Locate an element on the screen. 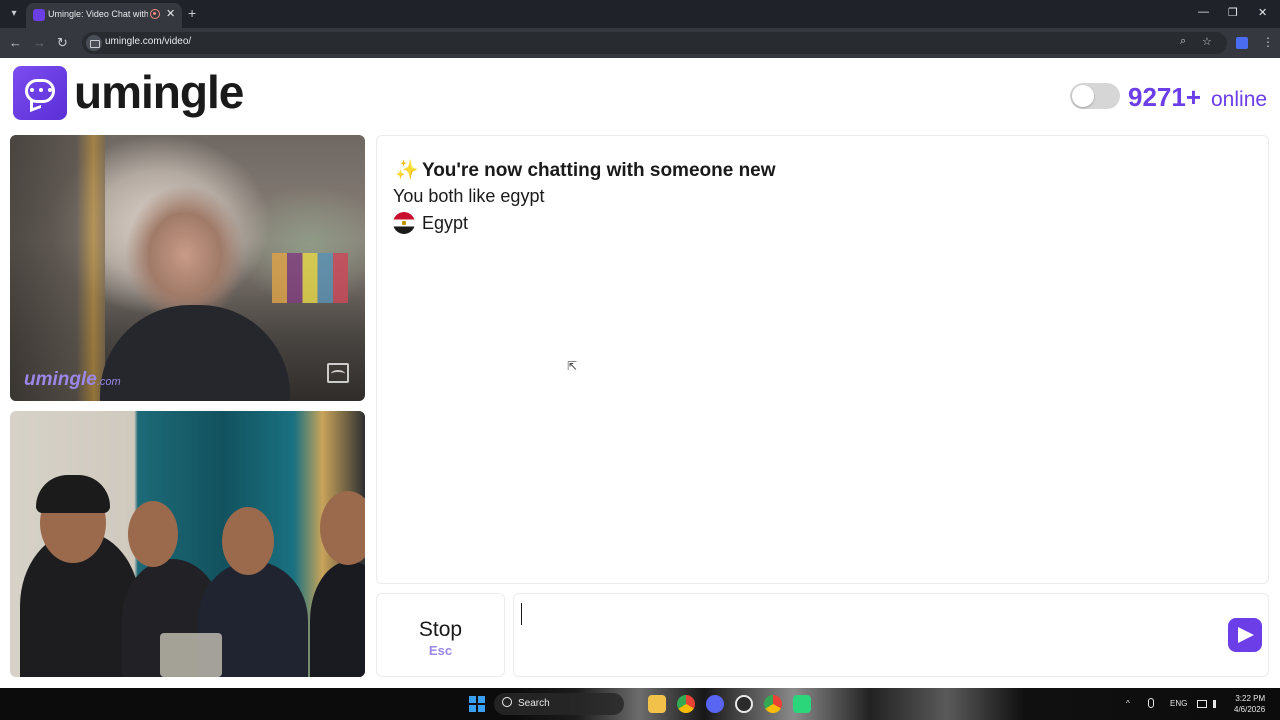  toggle-knob is located at coordinates (1083, 96).